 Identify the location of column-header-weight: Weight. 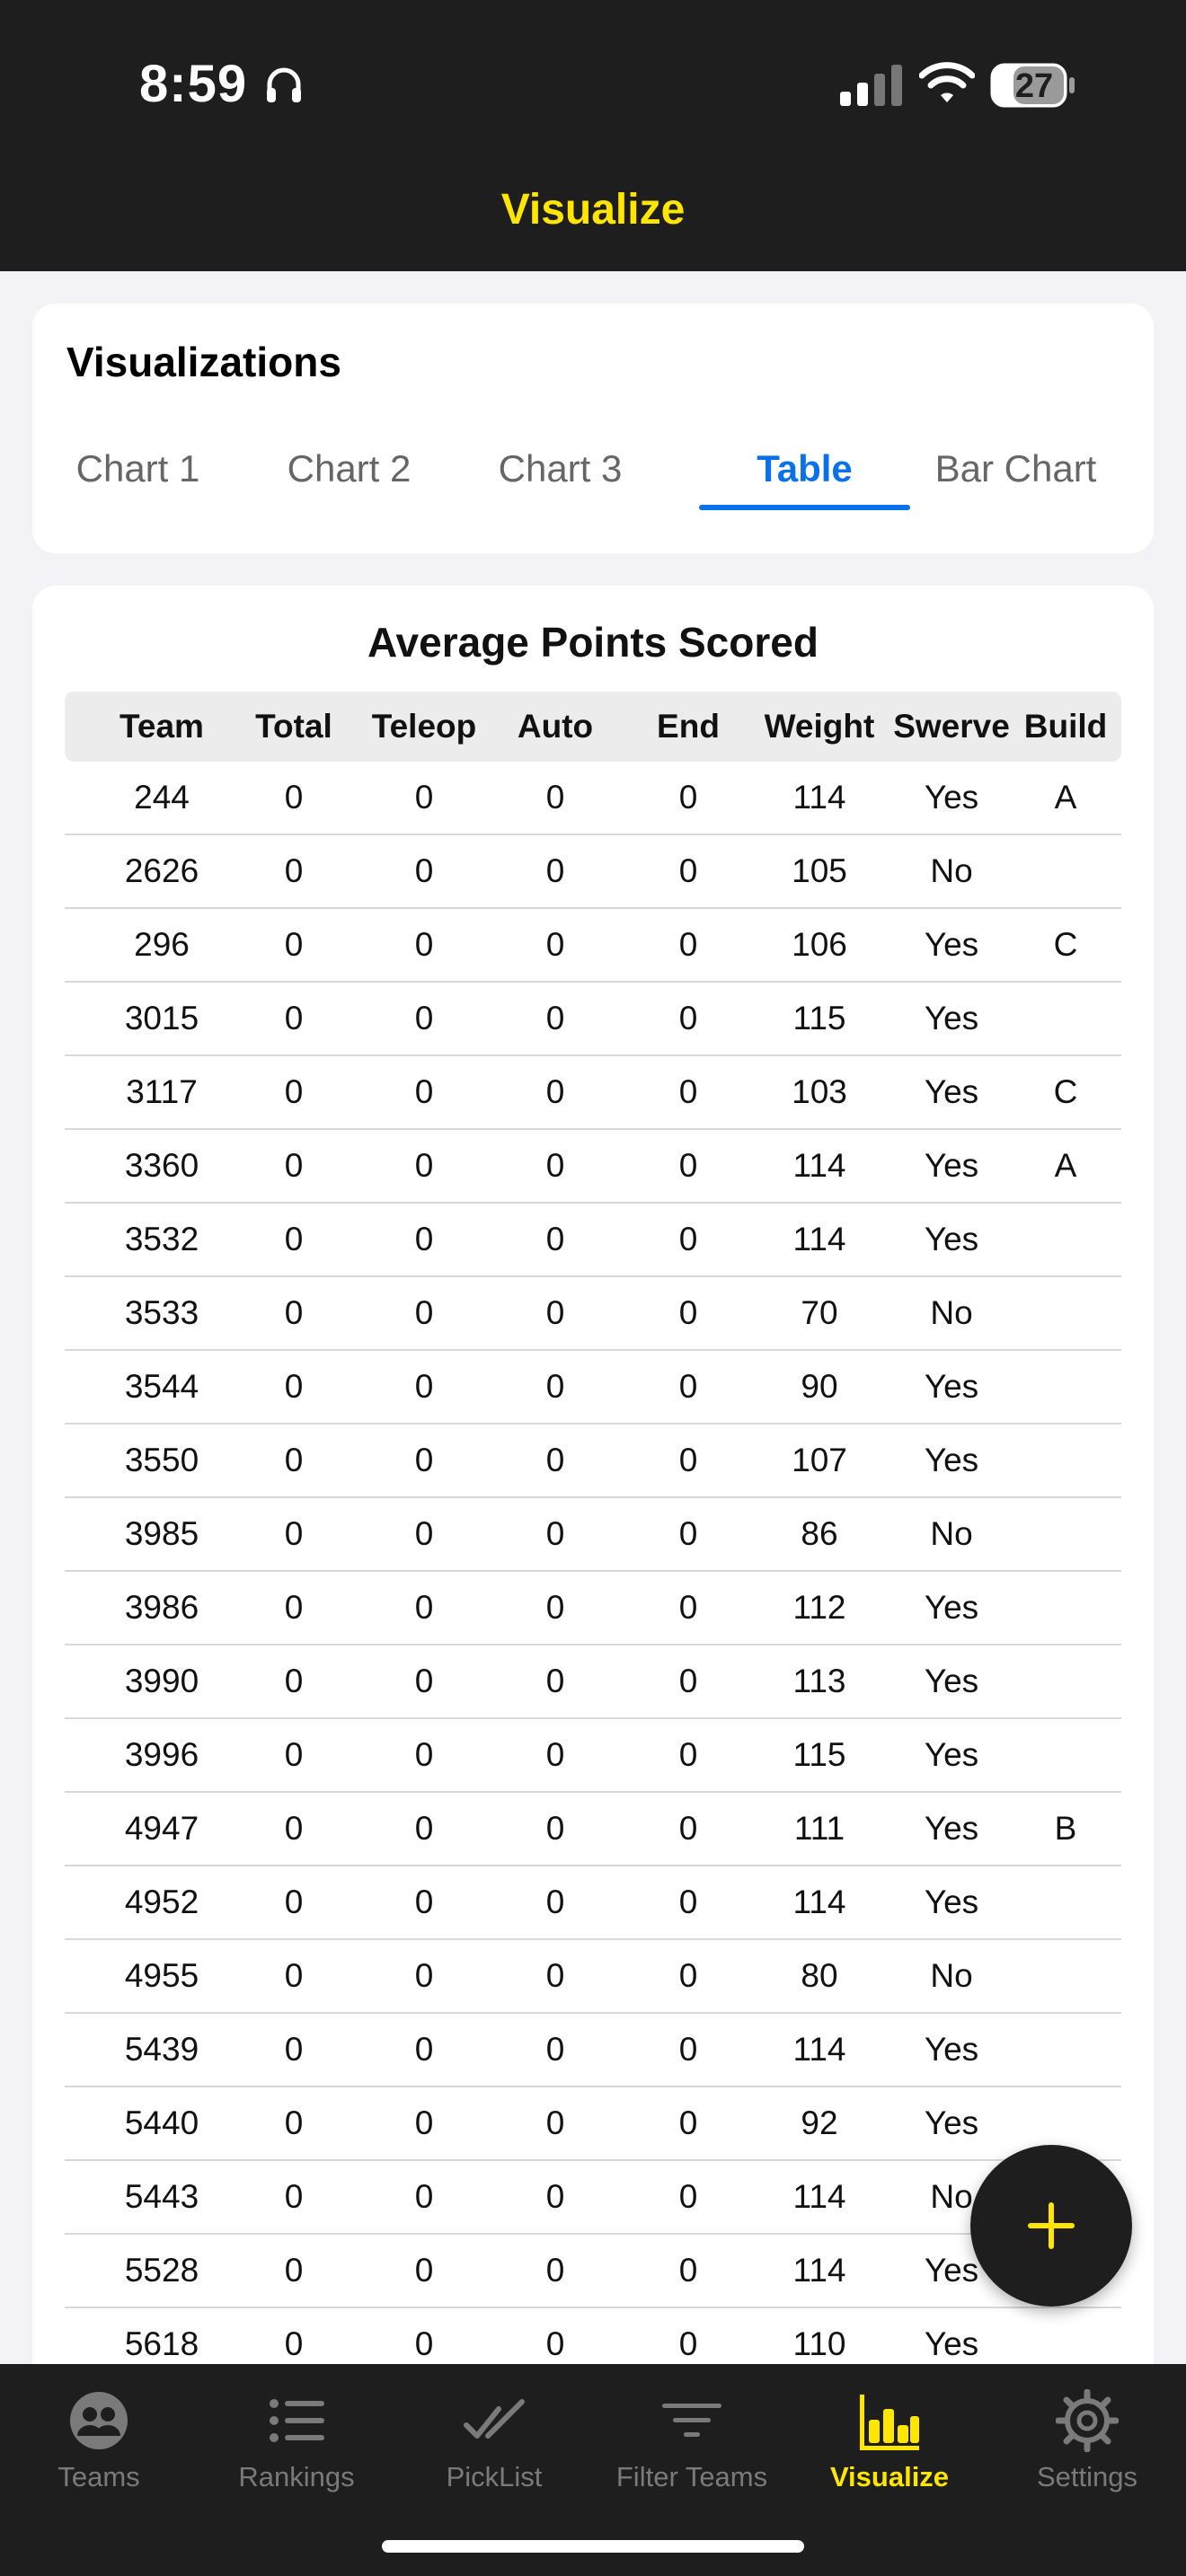
(819, 727).